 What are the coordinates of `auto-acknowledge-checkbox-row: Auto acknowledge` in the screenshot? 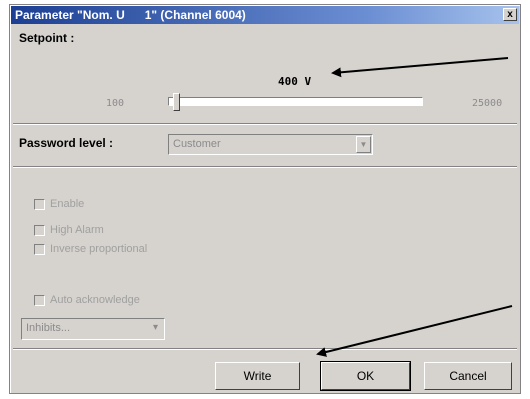 It's located at (87, 300).